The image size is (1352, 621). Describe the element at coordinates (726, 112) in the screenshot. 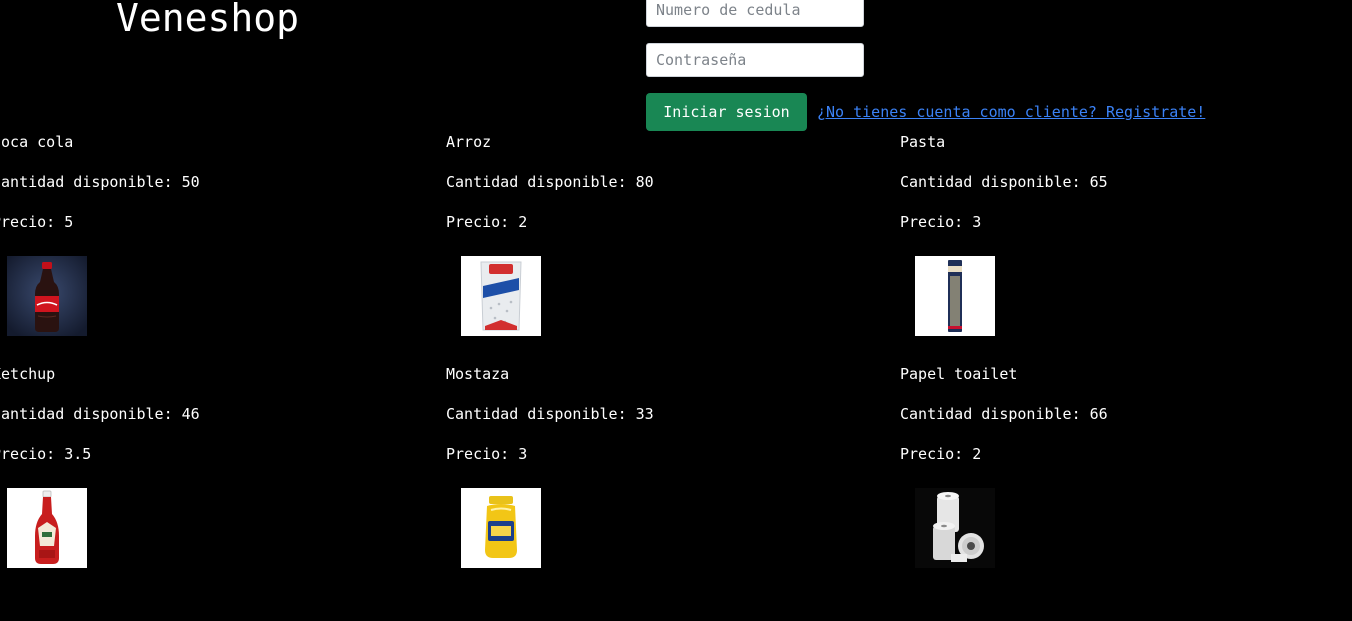

I see `login-button: Iniciar sesion` at that location.